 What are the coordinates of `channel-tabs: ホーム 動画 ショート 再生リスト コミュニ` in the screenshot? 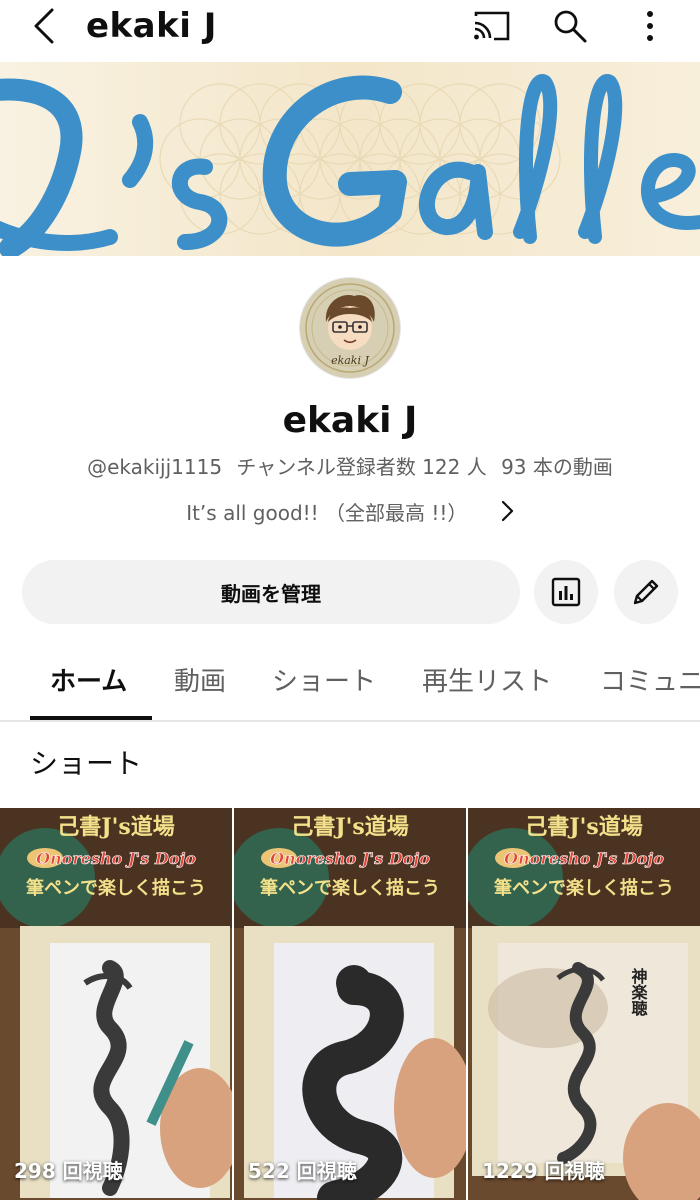 It's located at (350, 686).